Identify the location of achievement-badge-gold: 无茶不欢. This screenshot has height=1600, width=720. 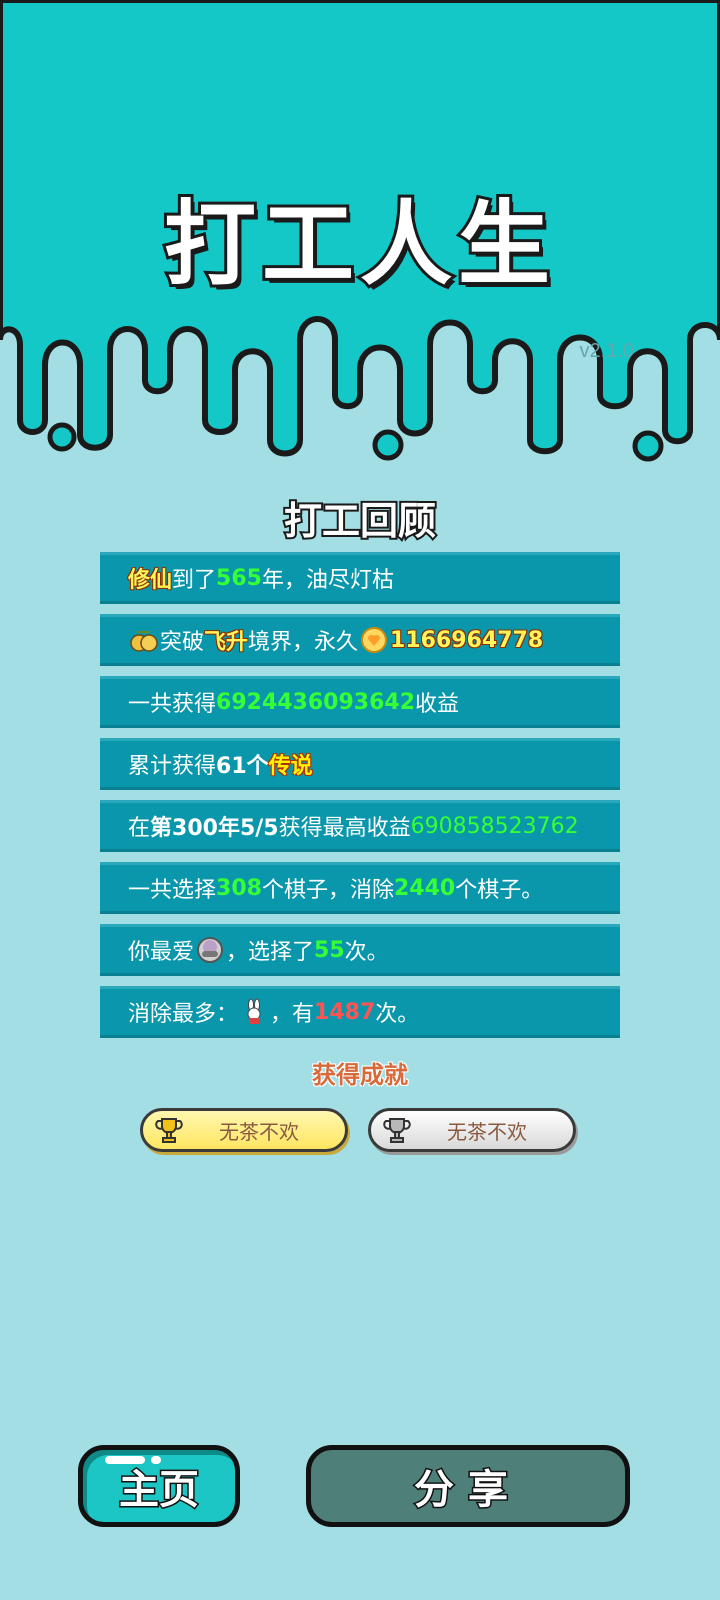
(244, 1130).